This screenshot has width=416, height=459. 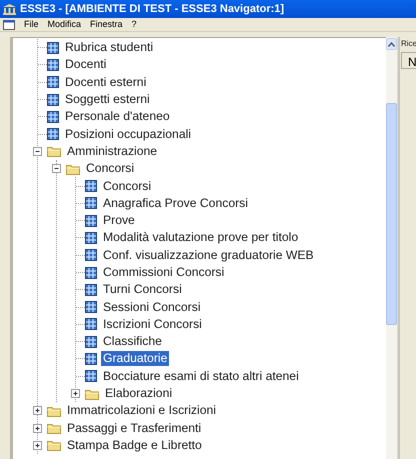 What do you see at coordinates (152, 307) in the screenshot?
I see `tree-item: Sessioni Concorsi` at bounding box center [152, 307].